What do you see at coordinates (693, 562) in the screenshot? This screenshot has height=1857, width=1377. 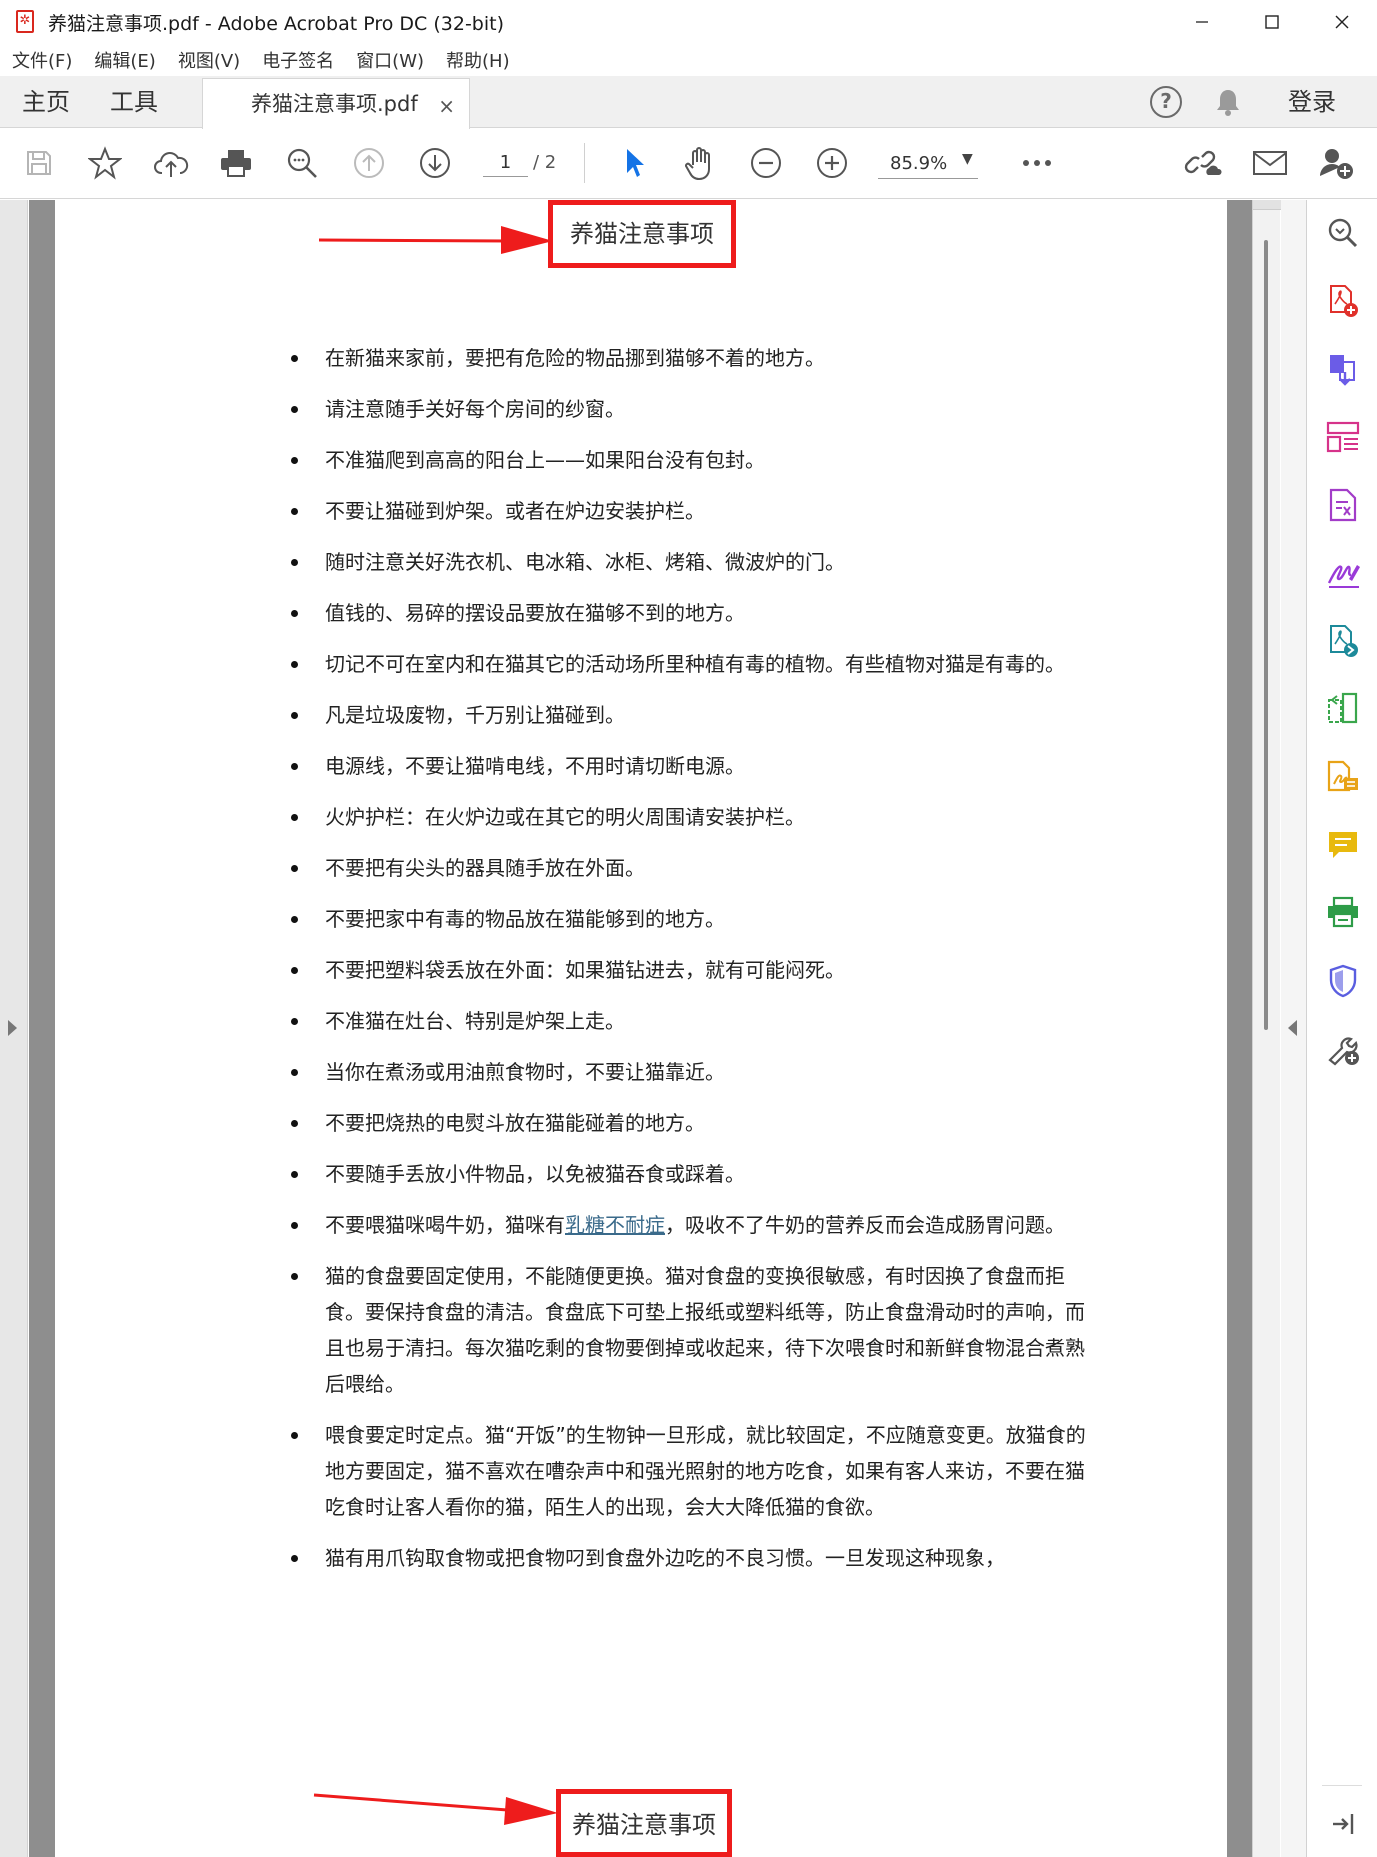 I see `list-item: 随时注意关好洗衣机、电冰箱、冰柜、烤箱、微波炉的门。` at bounding box center [693, 562].